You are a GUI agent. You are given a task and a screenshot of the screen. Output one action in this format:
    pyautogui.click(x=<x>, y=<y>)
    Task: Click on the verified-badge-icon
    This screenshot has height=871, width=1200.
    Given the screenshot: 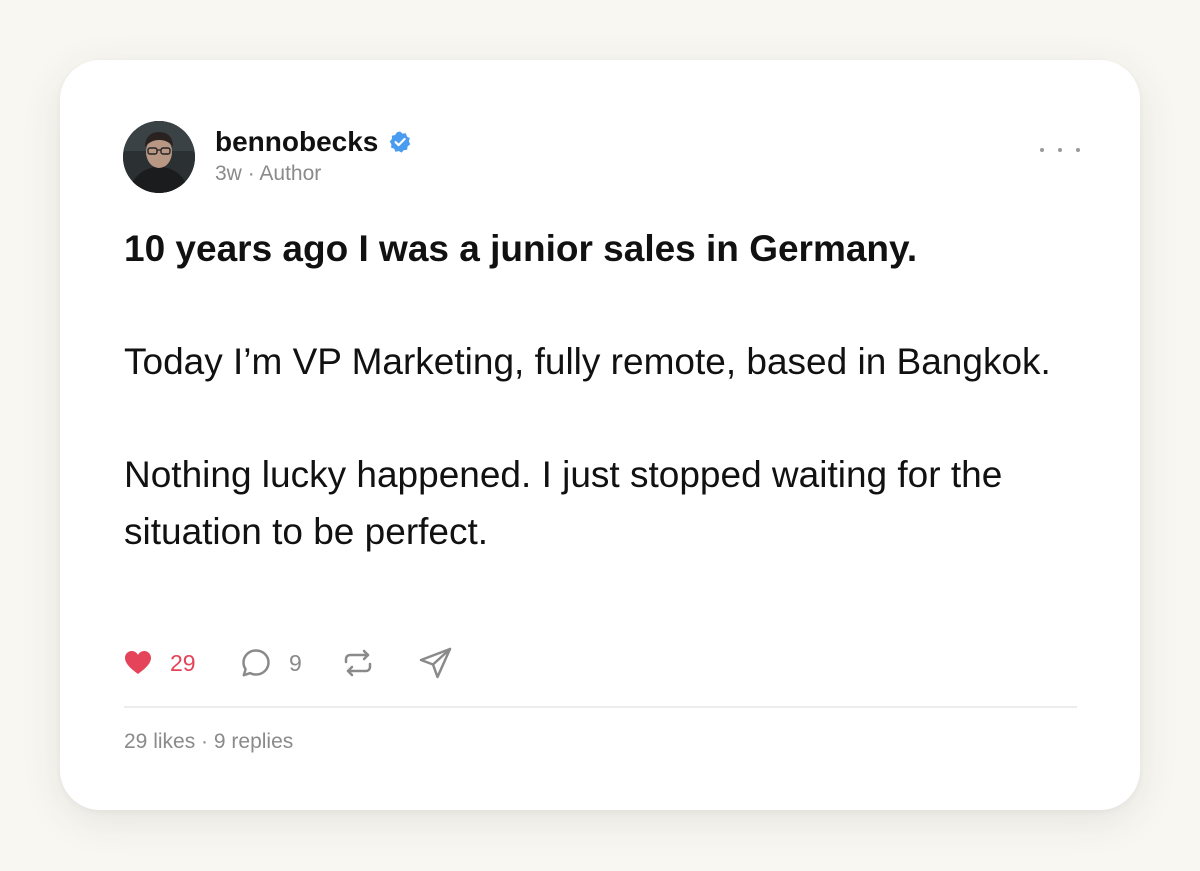 What is the action you would take?
    pyautogui.click(x=400, y=142)
    